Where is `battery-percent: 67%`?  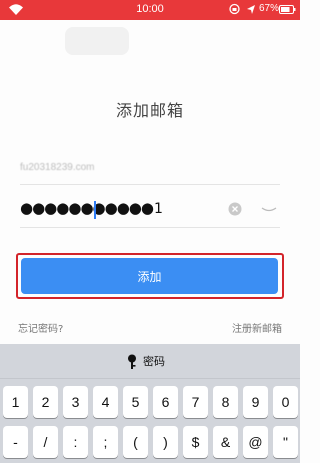 battery-percent: 67% is located at coordinates (269, 8).